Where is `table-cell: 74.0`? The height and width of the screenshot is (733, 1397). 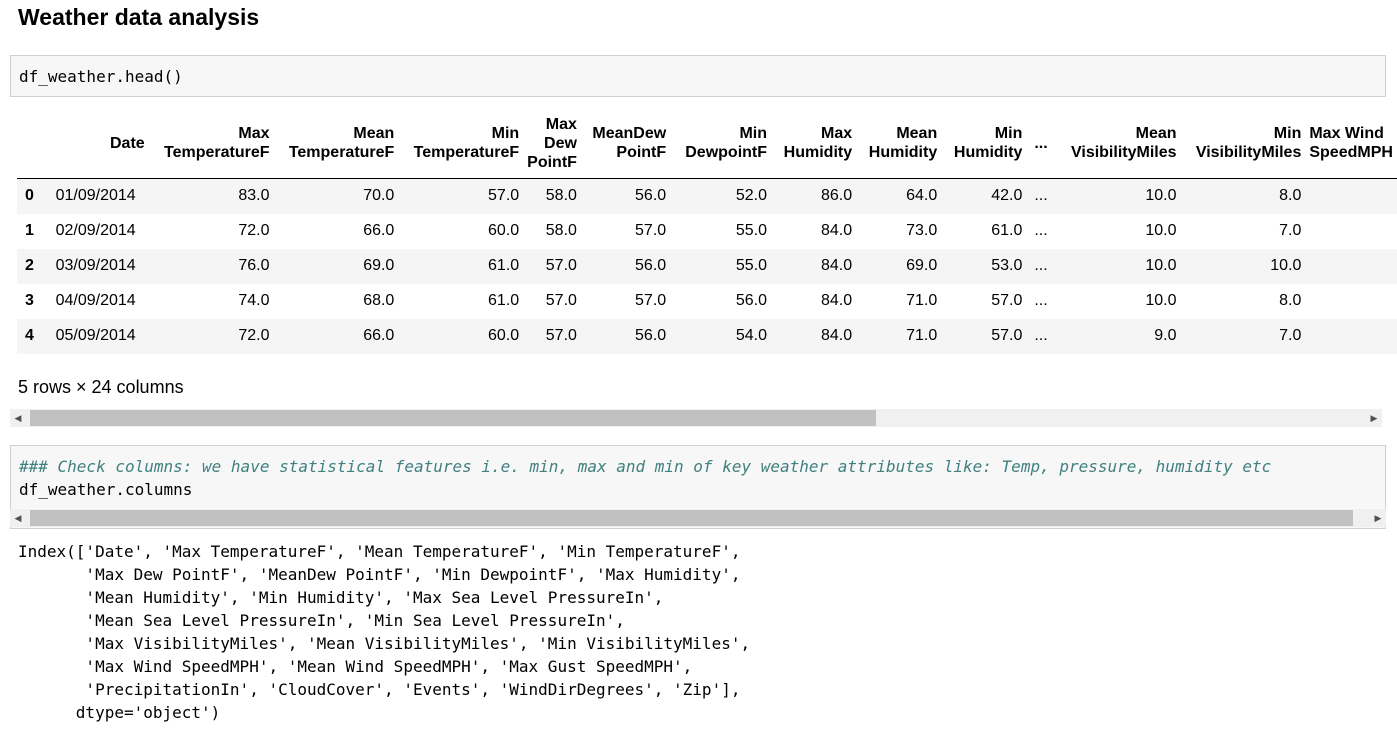
table-cell: 74.0 is located at coordinates (254, 300).